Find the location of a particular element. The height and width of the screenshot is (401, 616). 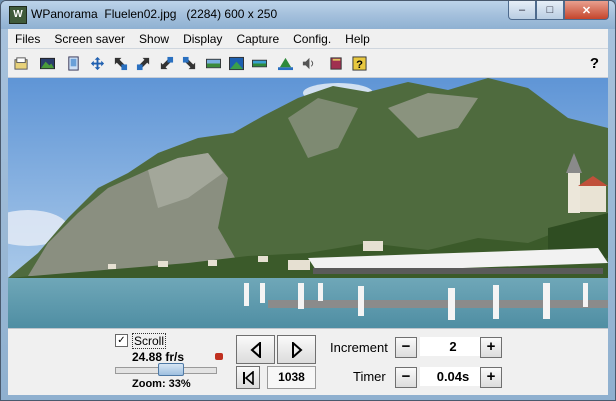

arrow-down-right-icon is located at coordinates (189, 63).